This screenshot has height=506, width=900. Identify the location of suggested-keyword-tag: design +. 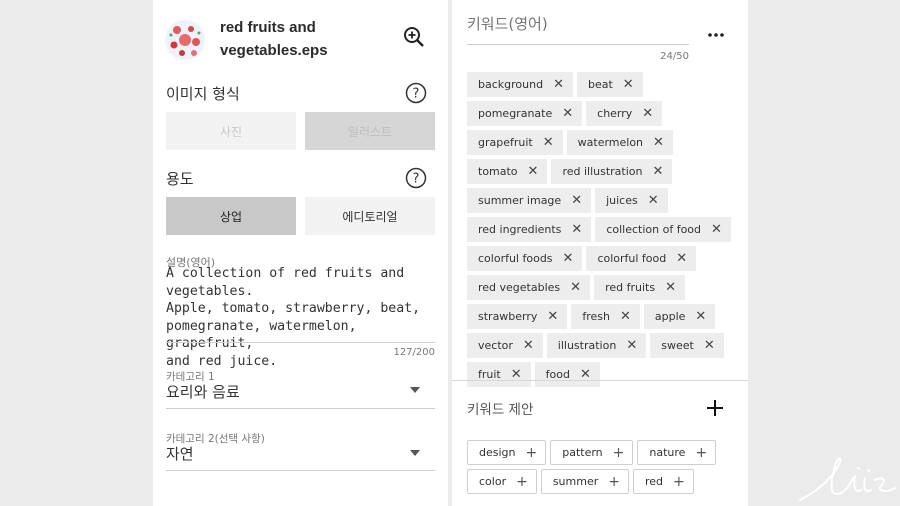
(507, 452).